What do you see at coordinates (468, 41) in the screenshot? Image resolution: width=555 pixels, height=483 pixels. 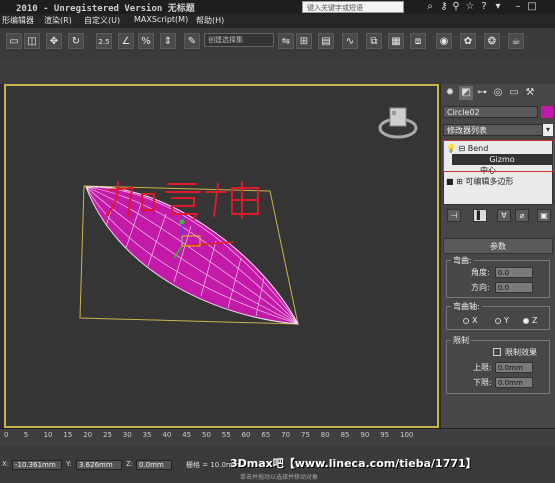 I see `render-icon: ✿` at bounding box center [468, 41].